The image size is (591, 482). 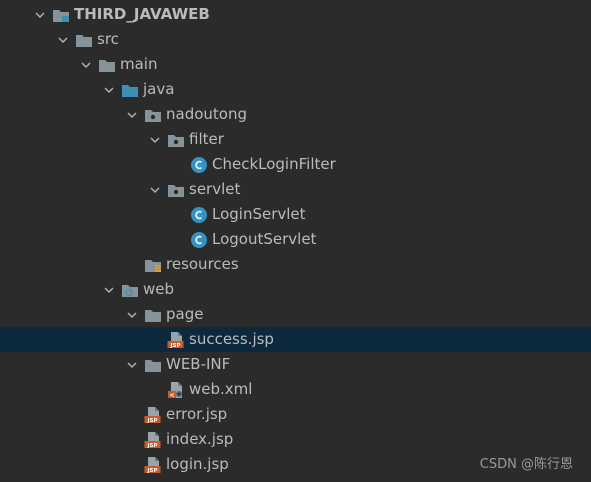 I want to click on tree-row-label: web, so click(x=159, y=289).